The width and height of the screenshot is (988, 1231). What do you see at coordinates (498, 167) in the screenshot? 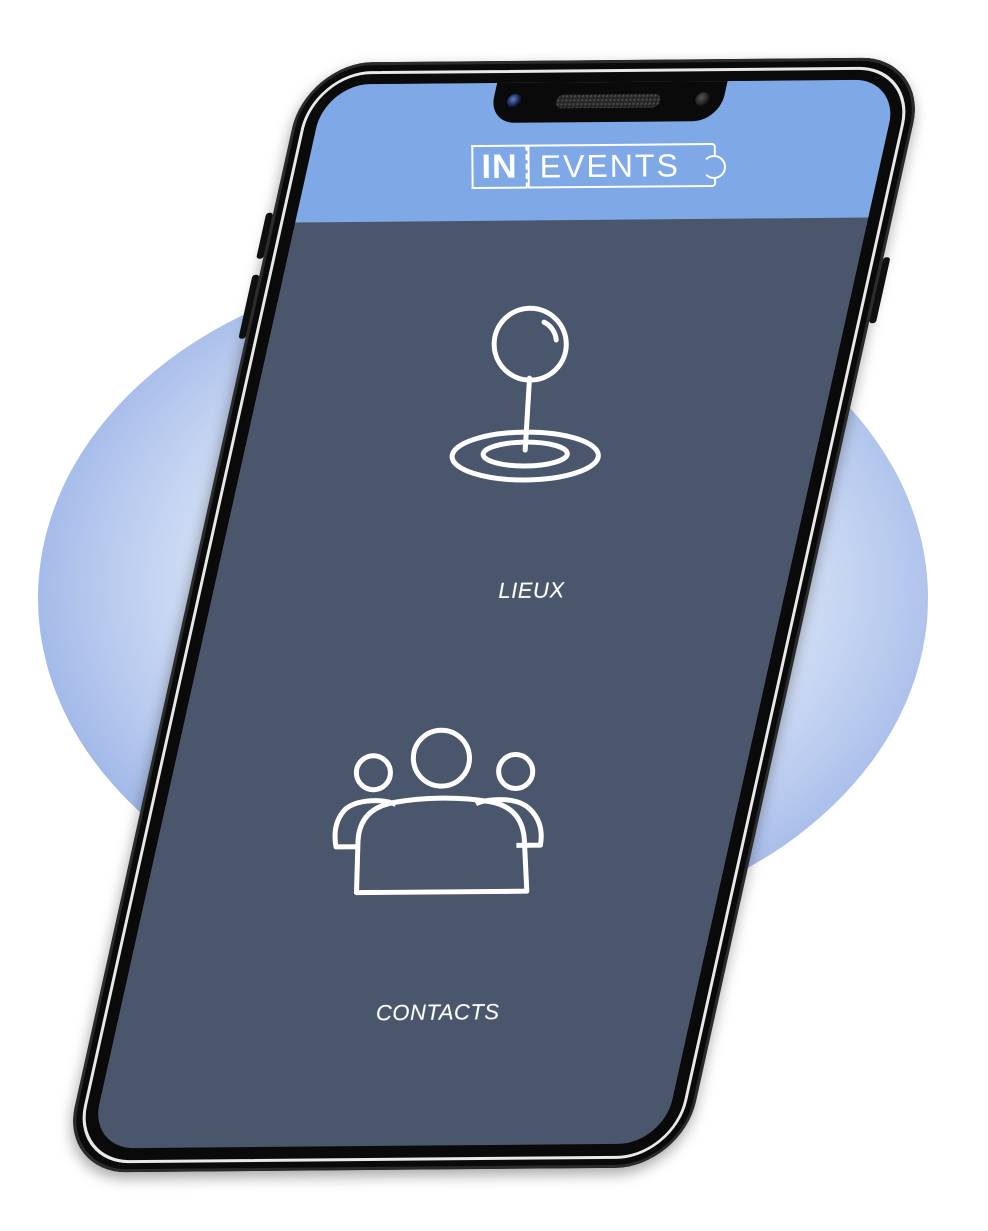
I see `logo-in-text: IN` at bounding box center [498, 167].